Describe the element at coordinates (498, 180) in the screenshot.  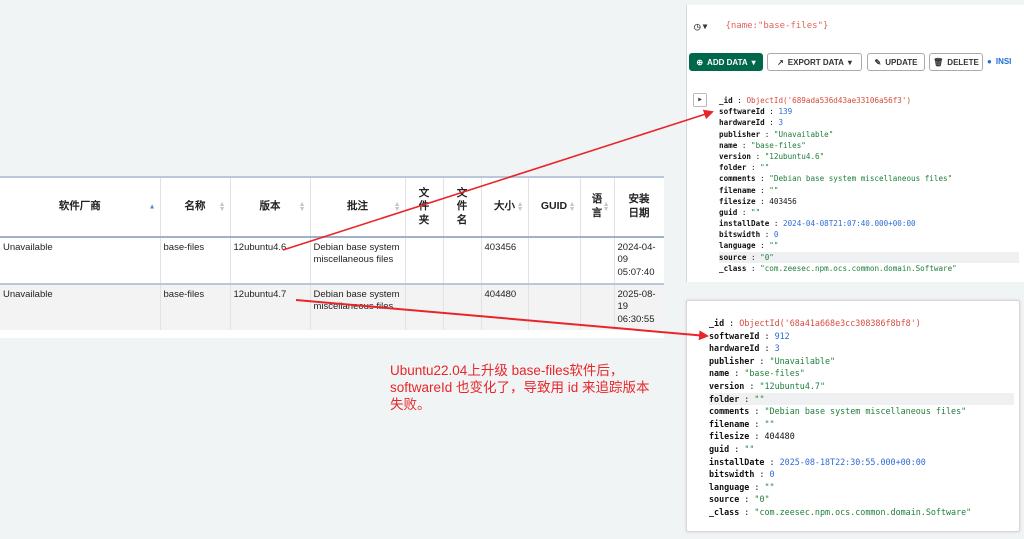
I see `arrow-to-top-document` at that location.